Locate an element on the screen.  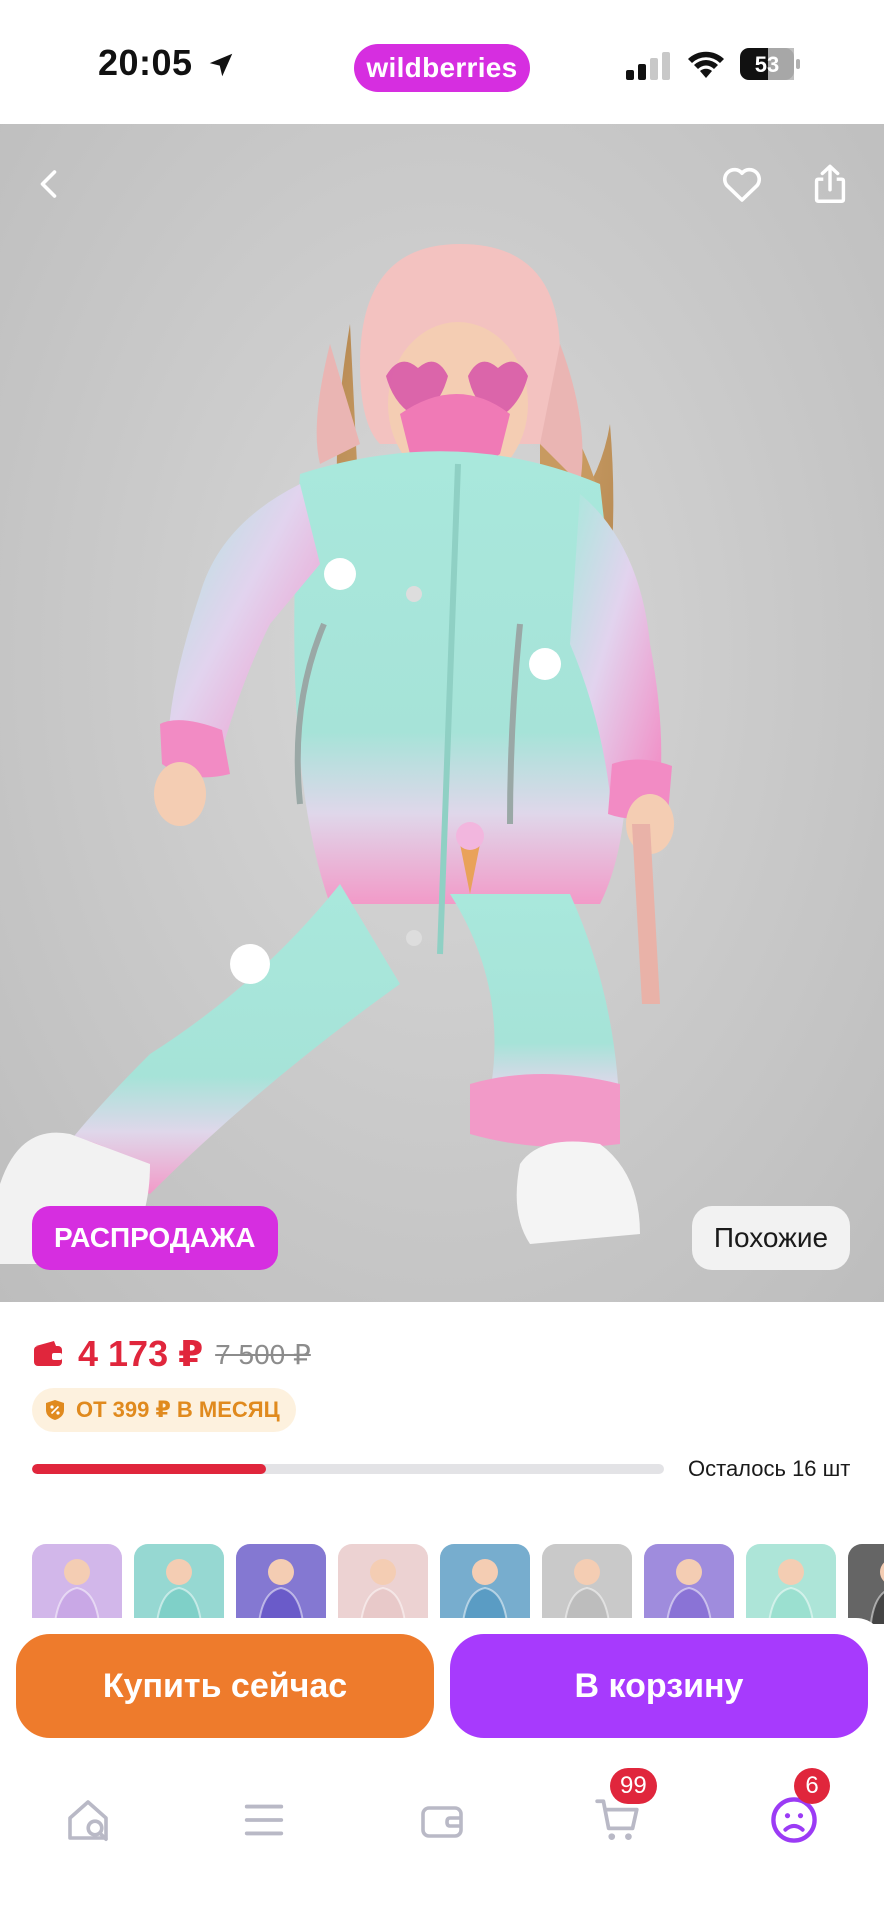
current-price: 4 173 ₽ is located at coordinates (141, 1353).